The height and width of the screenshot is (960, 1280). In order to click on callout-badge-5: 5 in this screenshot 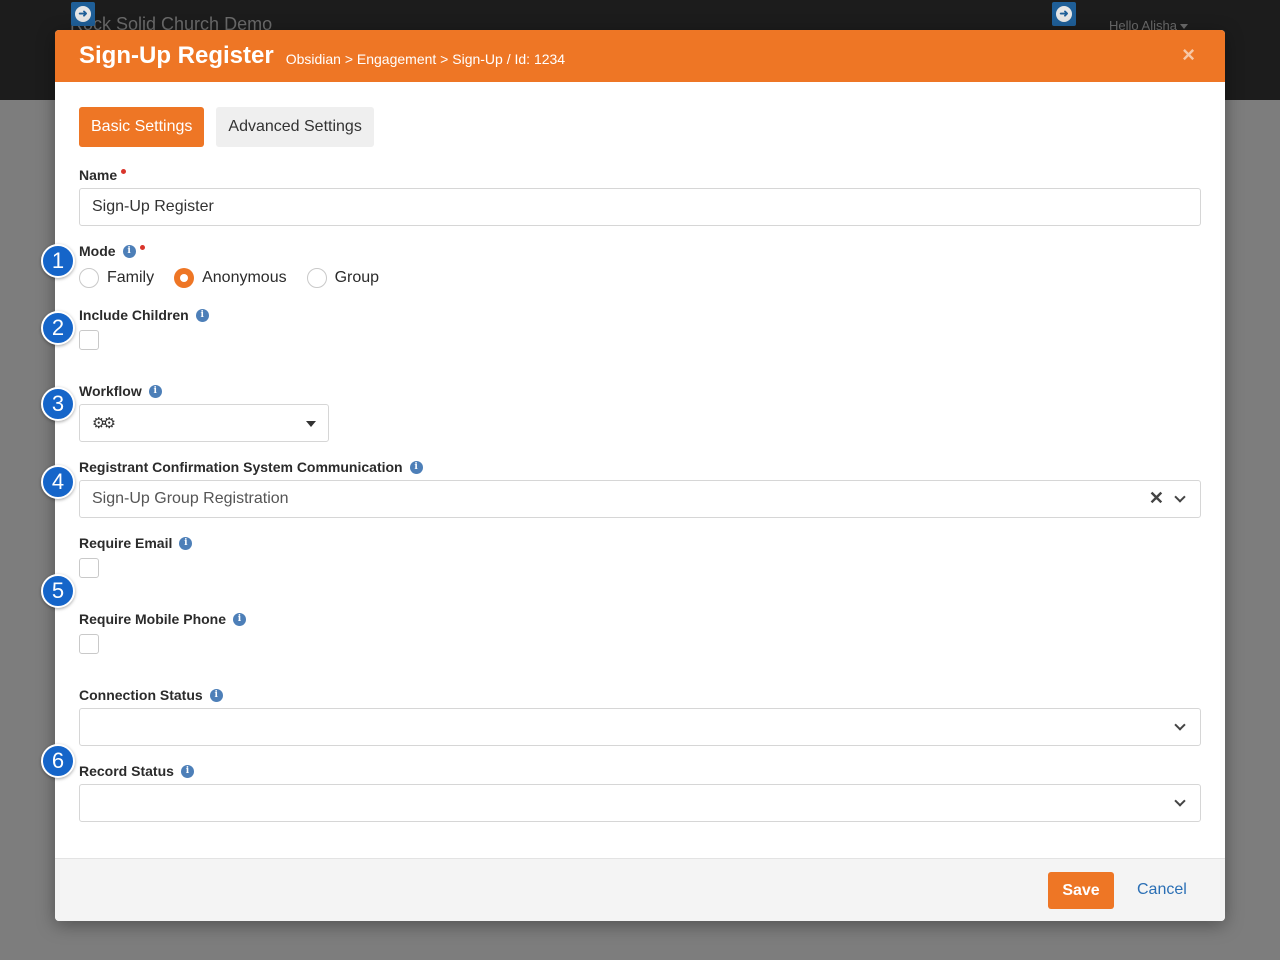, I will do `click(58, 591)`.